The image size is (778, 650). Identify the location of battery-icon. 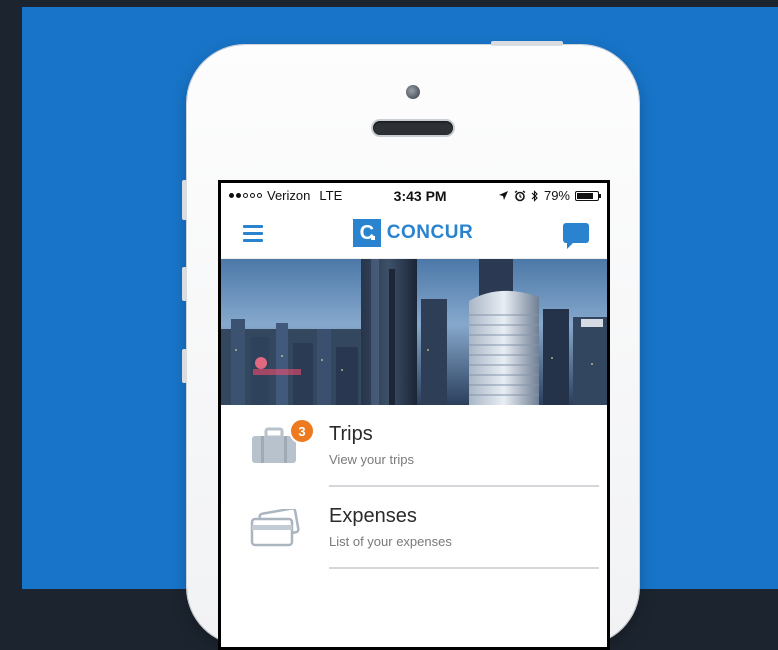
(588, 195).